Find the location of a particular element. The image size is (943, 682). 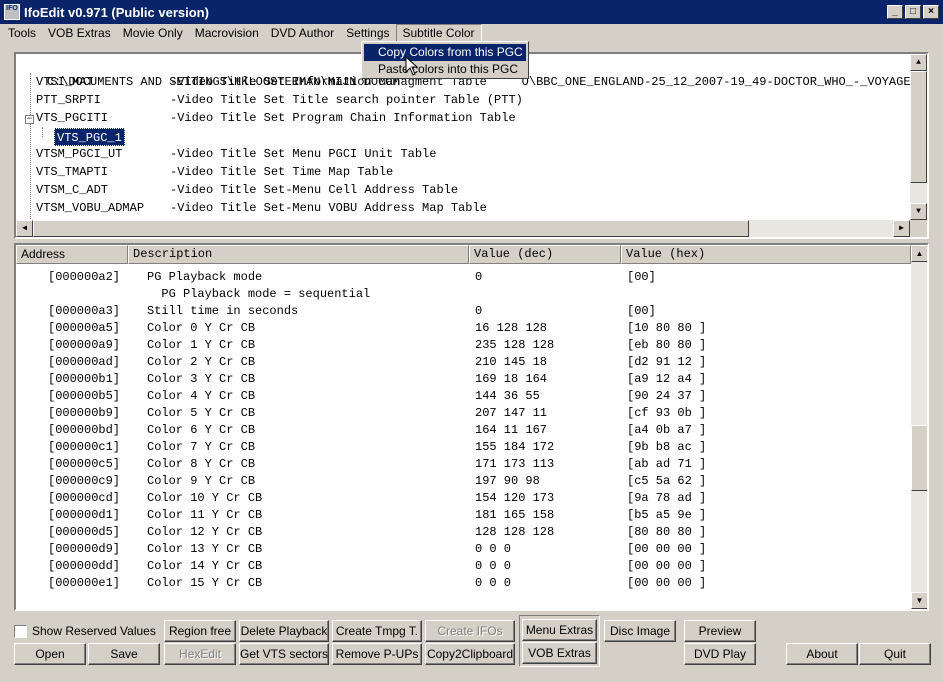

create-tmpg-button: Create Tmpg T. is located at coordinates (377, 631).